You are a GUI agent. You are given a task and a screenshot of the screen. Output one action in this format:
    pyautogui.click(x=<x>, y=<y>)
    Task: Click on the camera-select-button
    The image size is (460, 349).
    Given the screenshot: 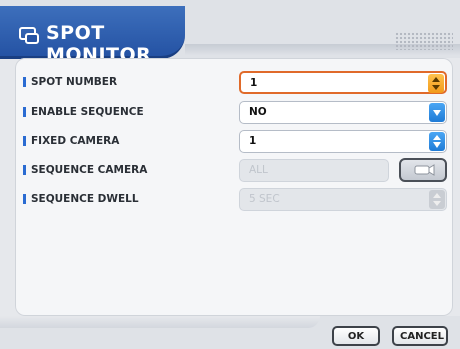 What is the action you would take?
    pyautogui.click(x=423, y=170)
    